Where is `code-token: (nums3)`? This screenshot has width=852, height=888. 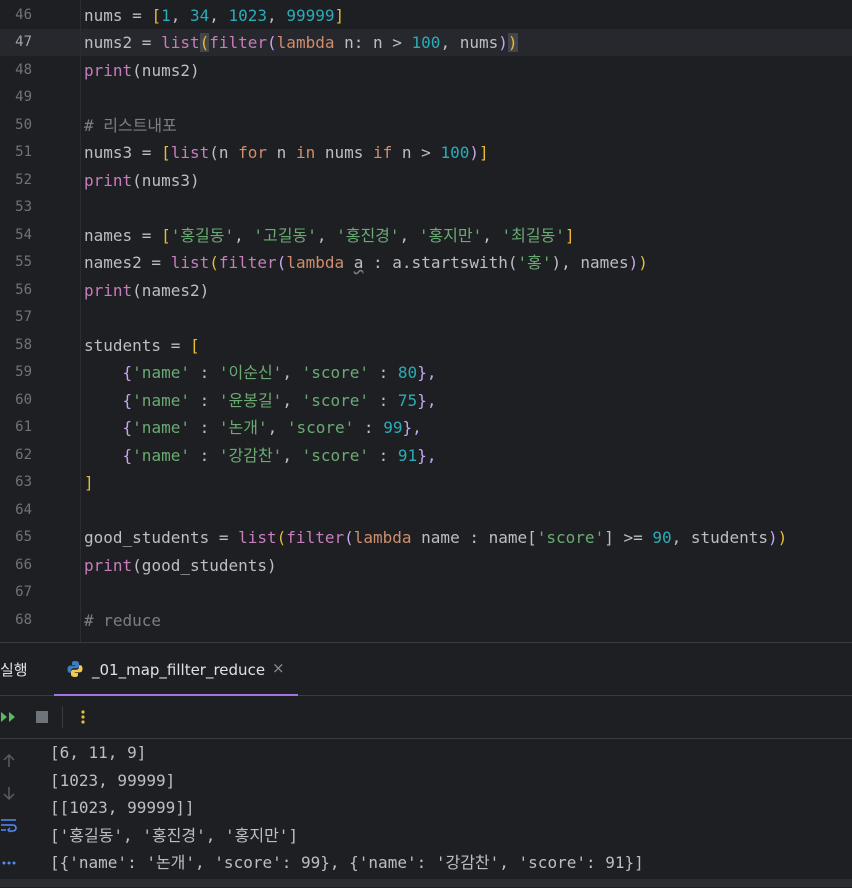 code-token: (nums3) is located at coordinates (166, 180).